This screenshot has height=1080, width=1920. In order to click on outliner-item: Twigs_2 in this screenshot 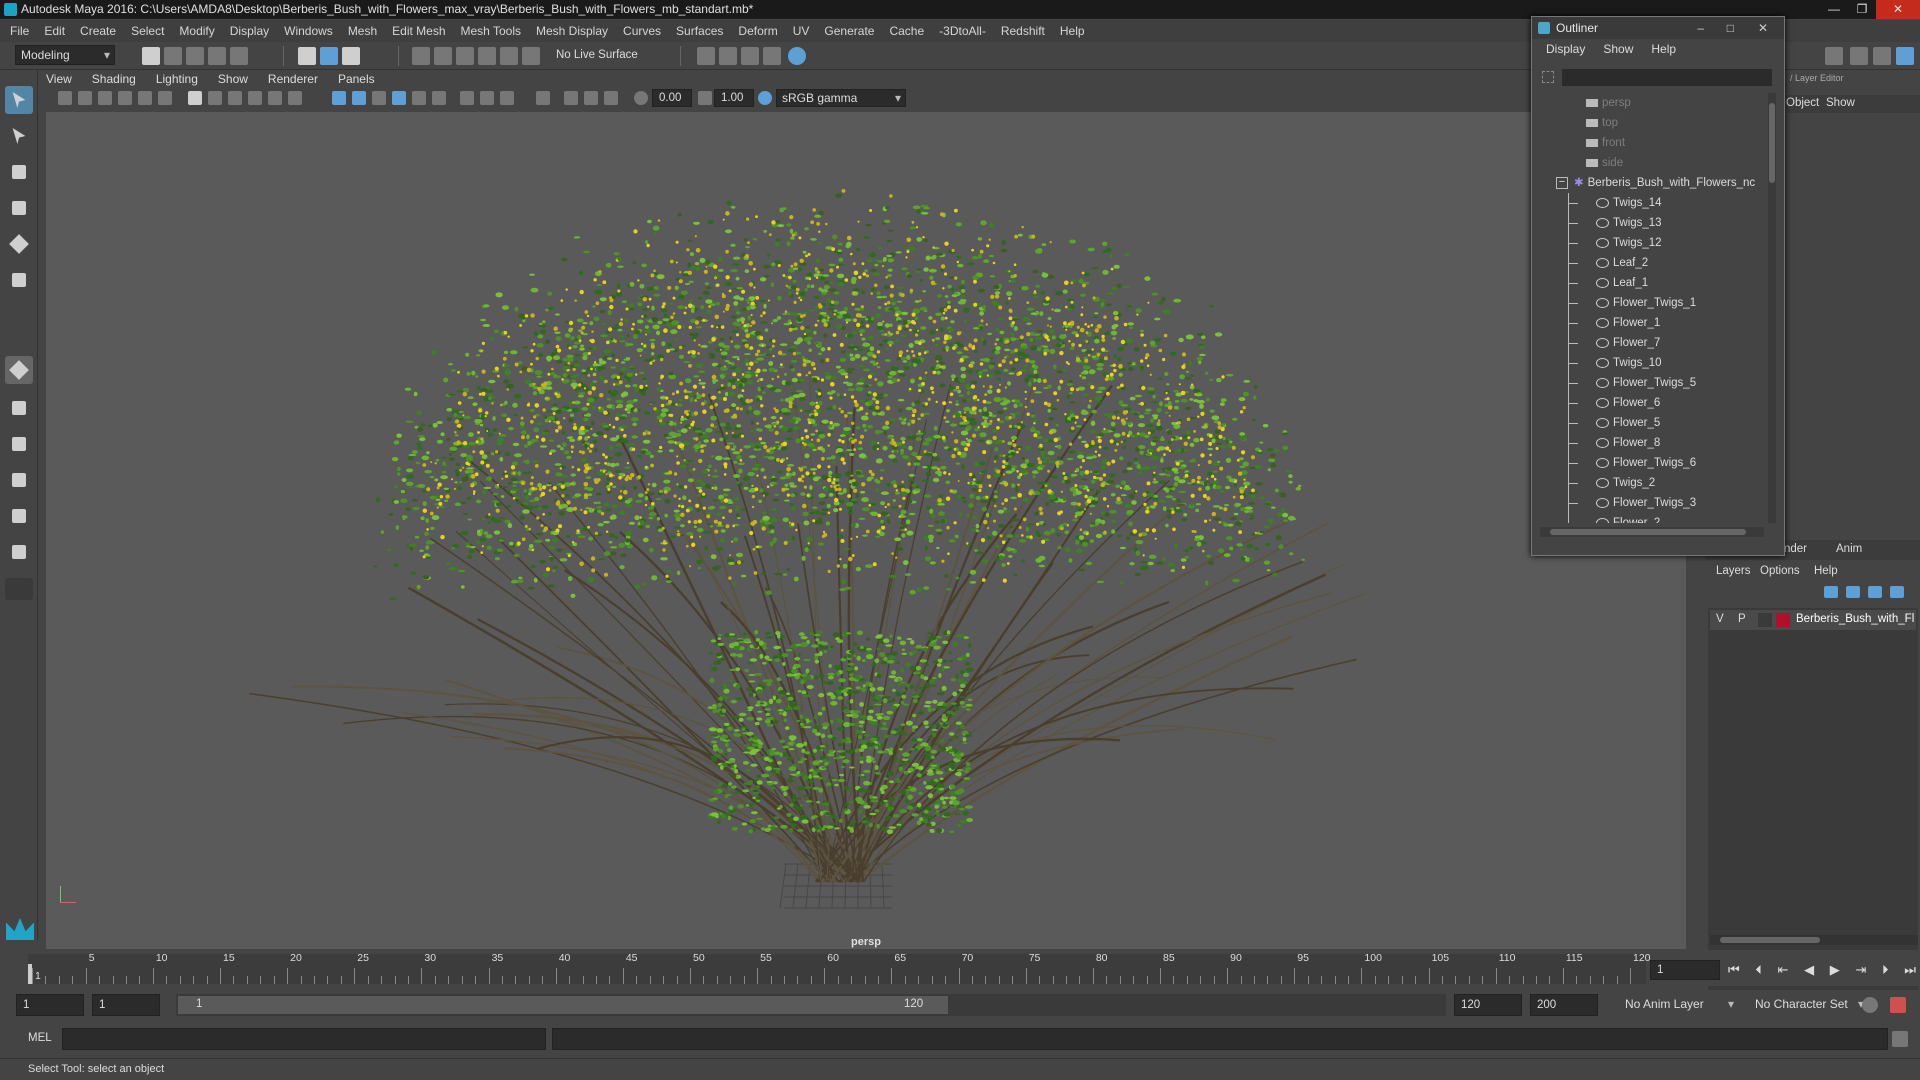, I will do `click(1652, 483)`.